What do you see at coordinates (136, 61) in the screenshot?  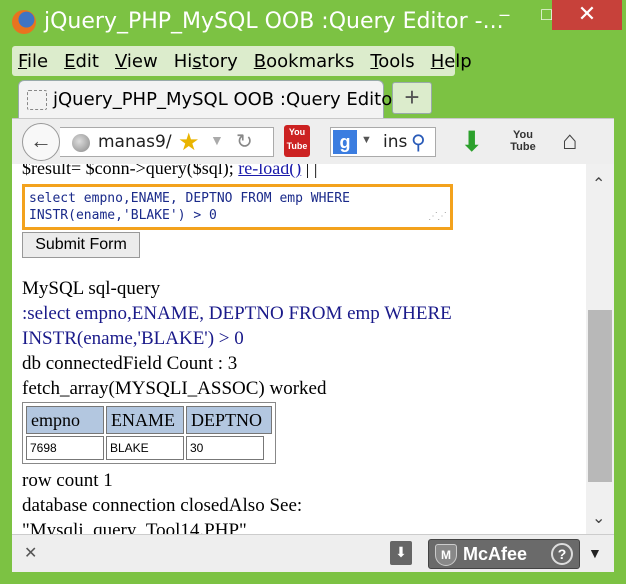 I see `menu-item-view: View` at bounding box center [136, 61].